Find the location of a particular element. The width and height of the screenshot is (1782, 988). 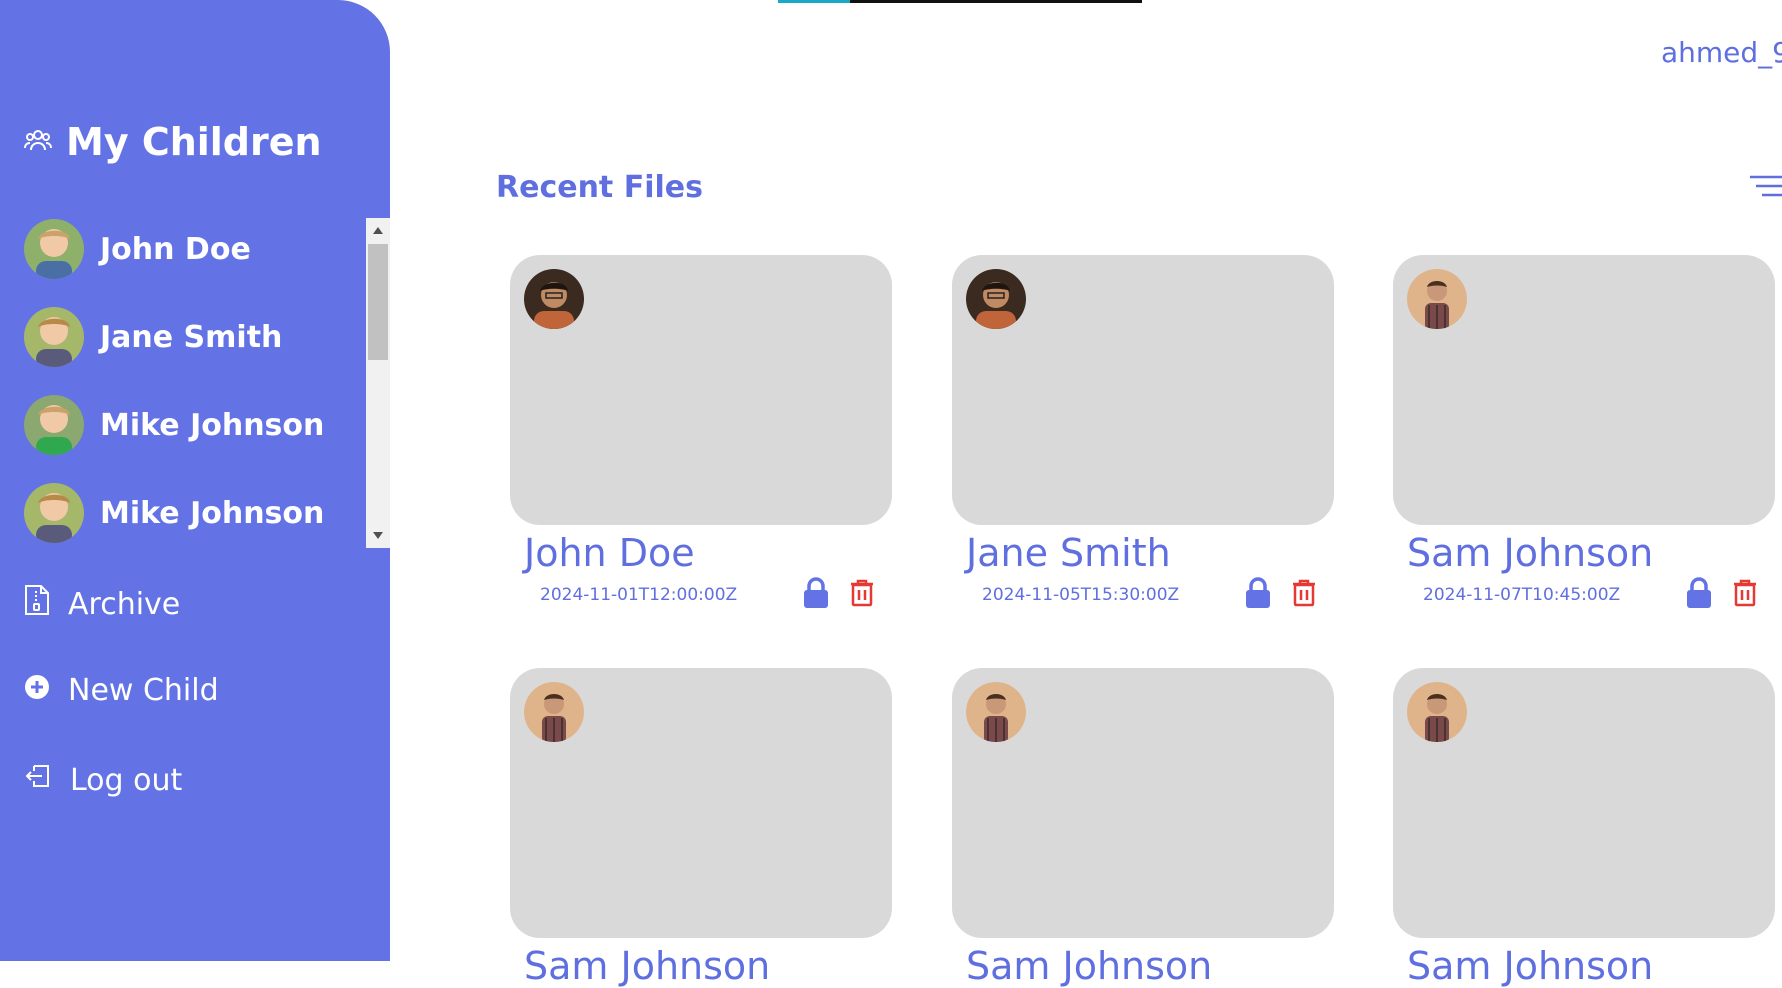

scrollbar-thumb is located at coordinates (378, 302).